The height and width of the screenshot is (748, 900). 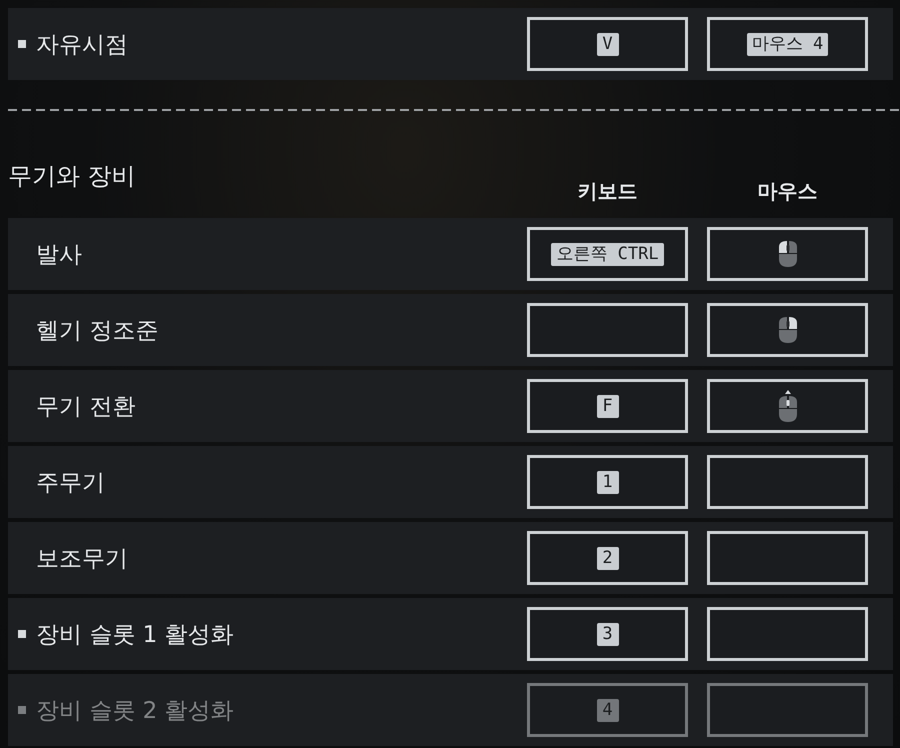 I want to click on mouse-binding-button: 마우스 4, so click(x=787, y=44).